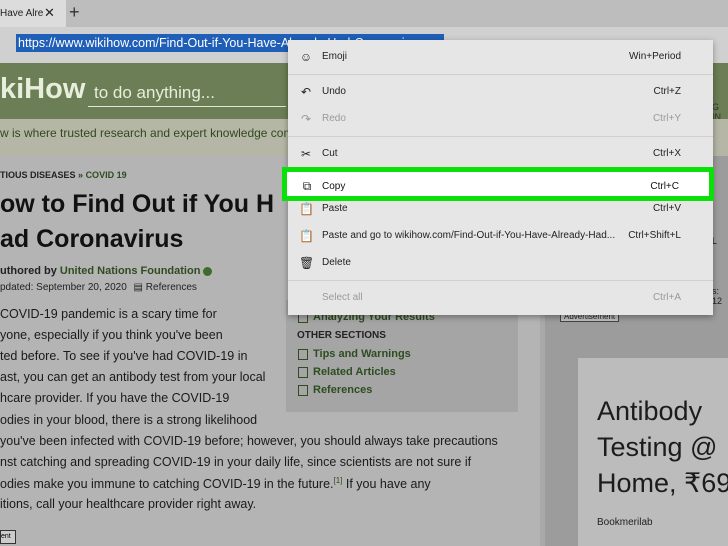  I want to click on menu-item-shortcut: Ctrl+Z, so click(667, 91).